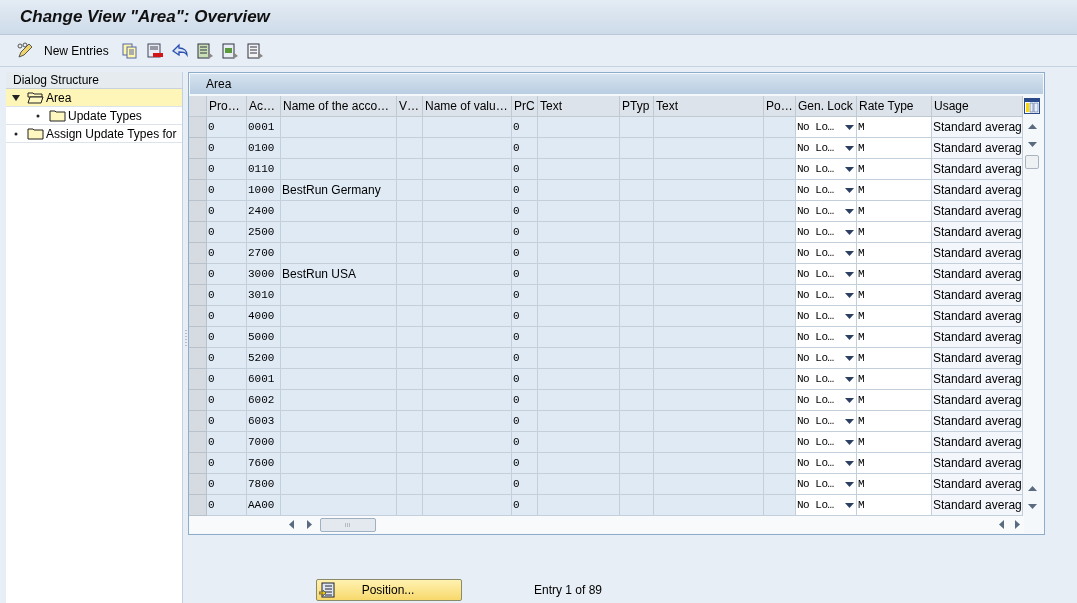 This screenshot has height=603, width=1077. What do you see at coordinates (38, 115) in the screenshot?
I see `bullet-icon` at bounding box center [38, 115].